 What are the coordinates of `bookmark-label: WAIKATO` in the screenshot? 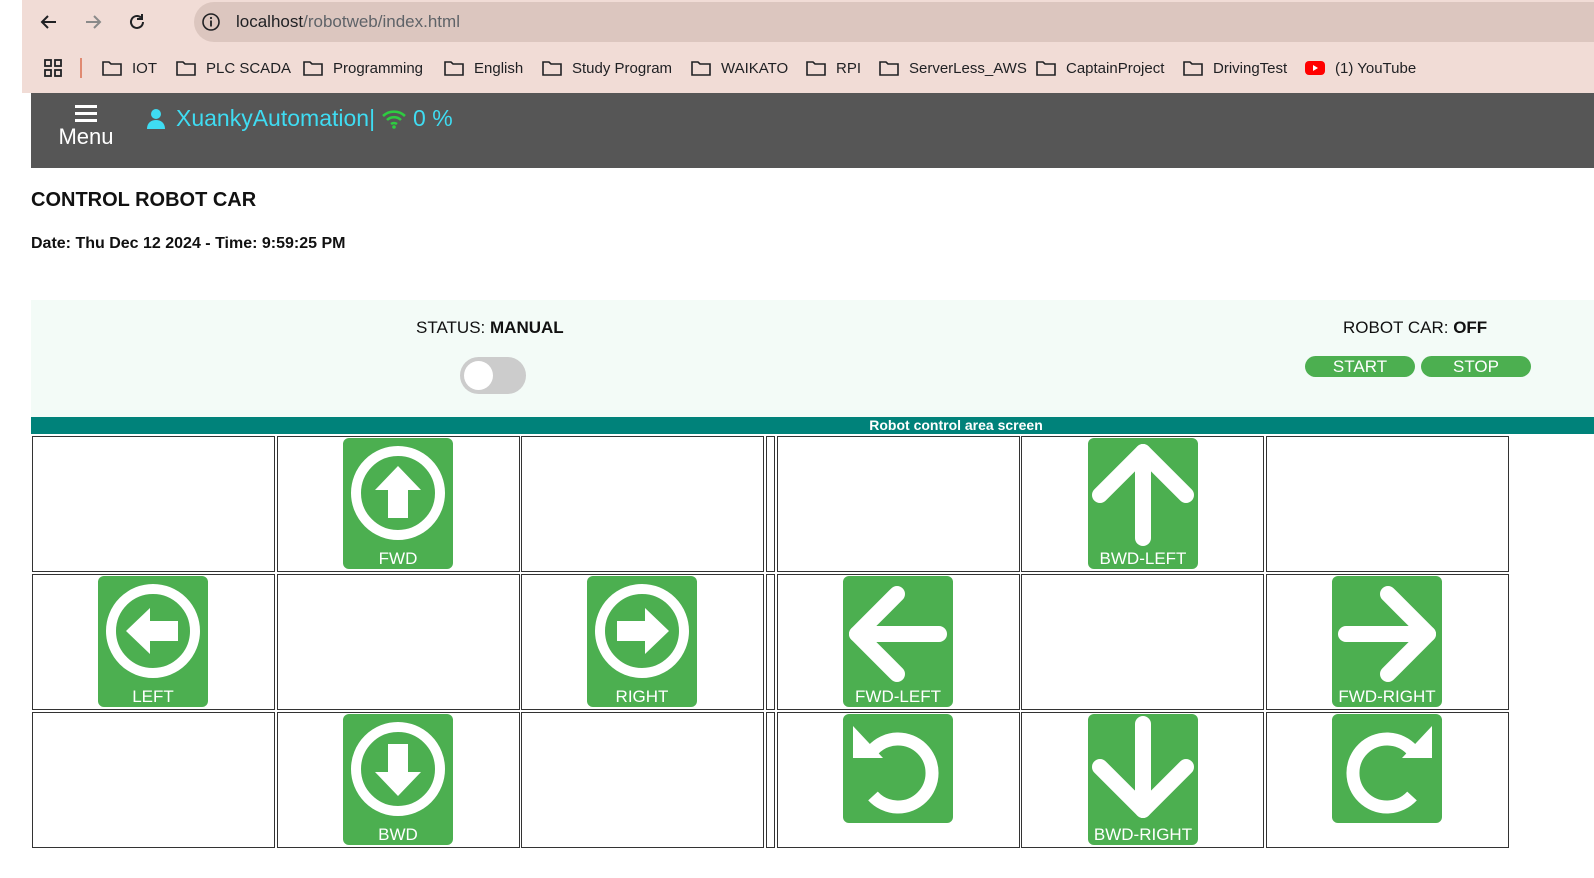 It's located at (755, 68).